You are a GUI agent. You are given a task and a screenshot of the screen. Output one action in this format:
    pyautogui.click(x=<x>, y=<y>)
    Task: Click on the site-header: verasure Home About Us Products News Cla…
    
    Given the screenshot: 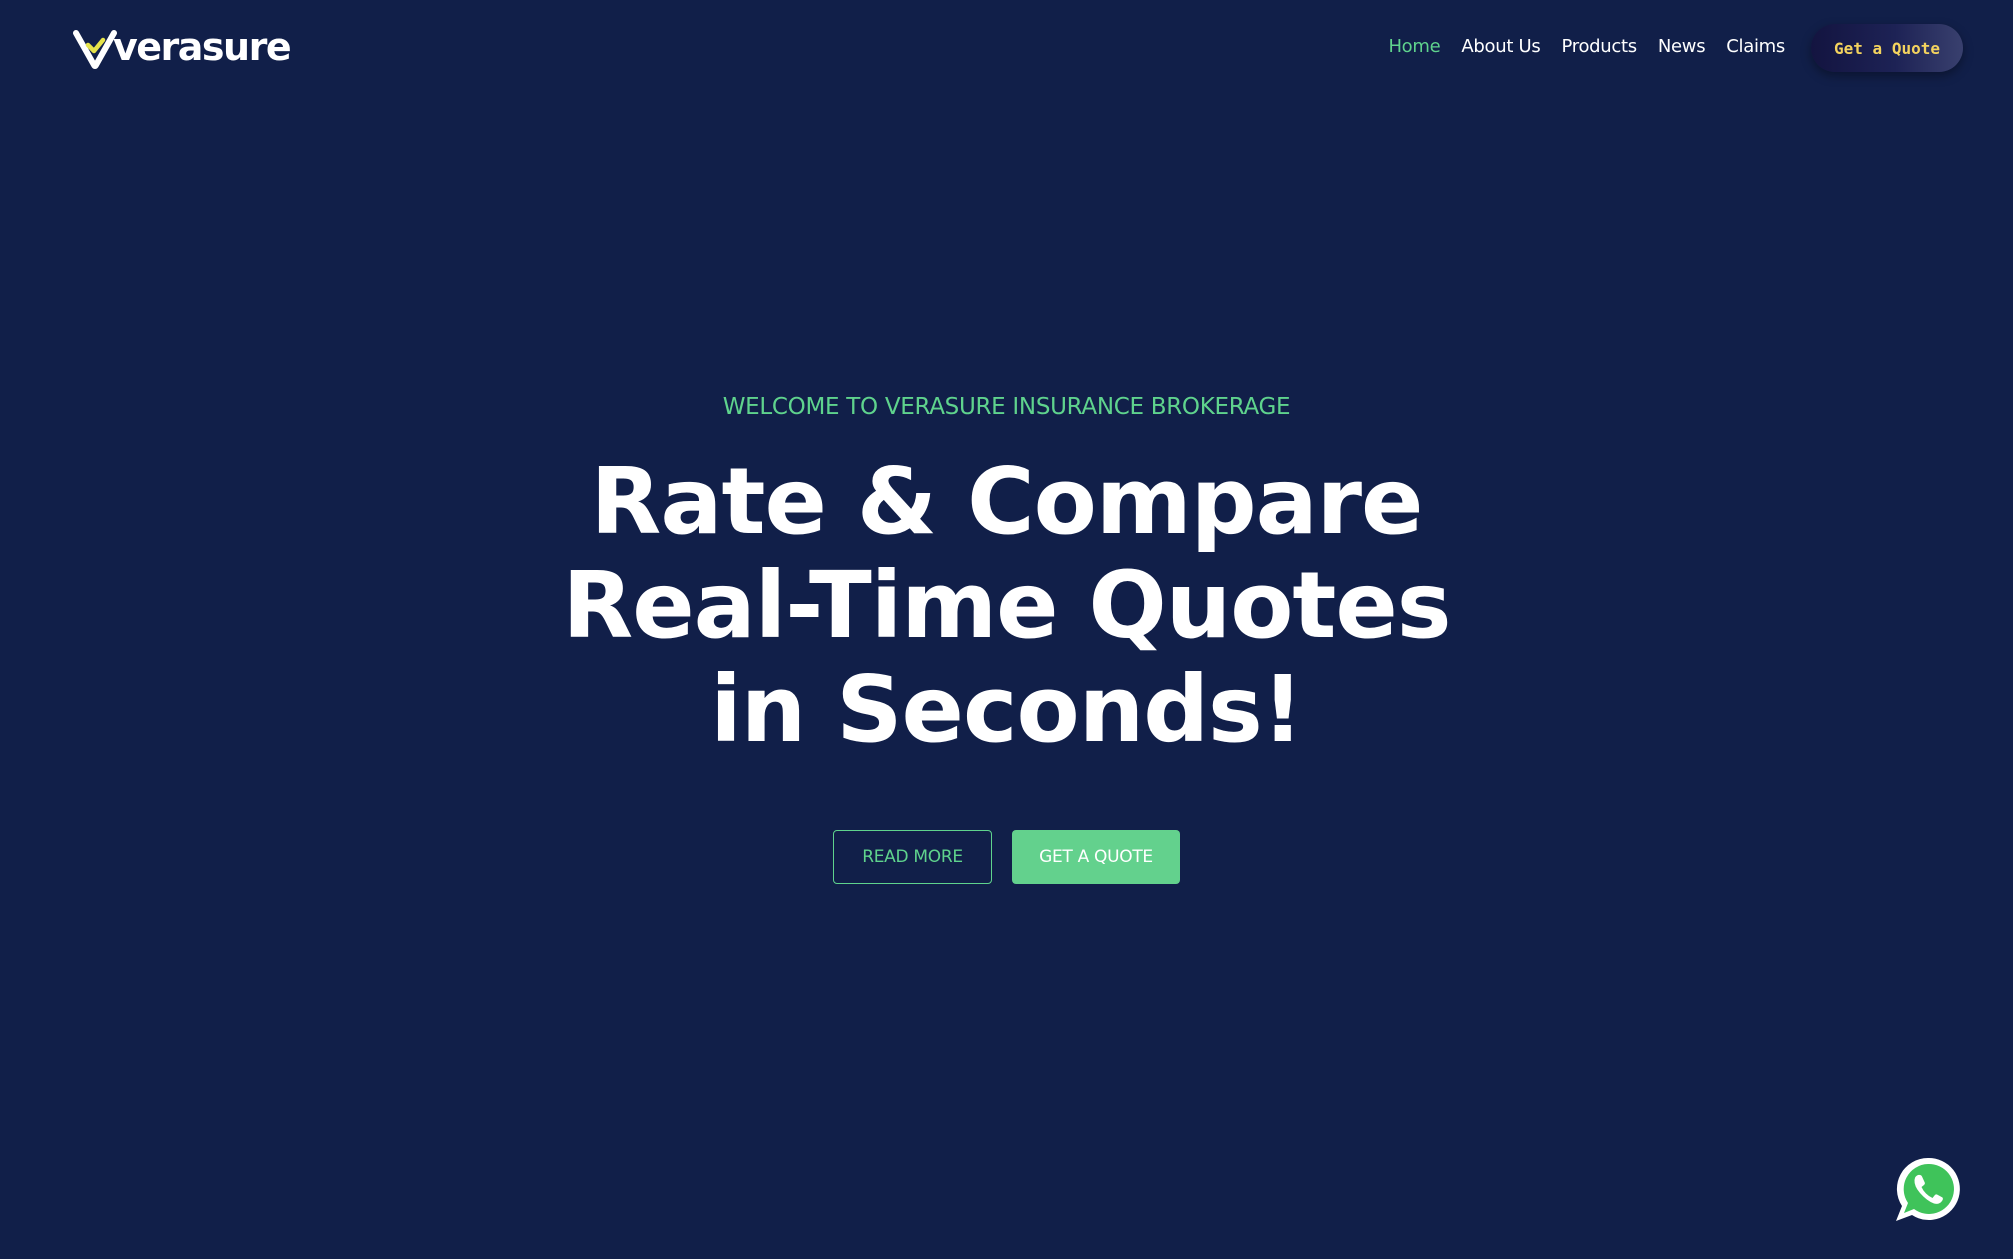 What is the action you would take?
    pyautogui.click(x=1006, y=48)
    